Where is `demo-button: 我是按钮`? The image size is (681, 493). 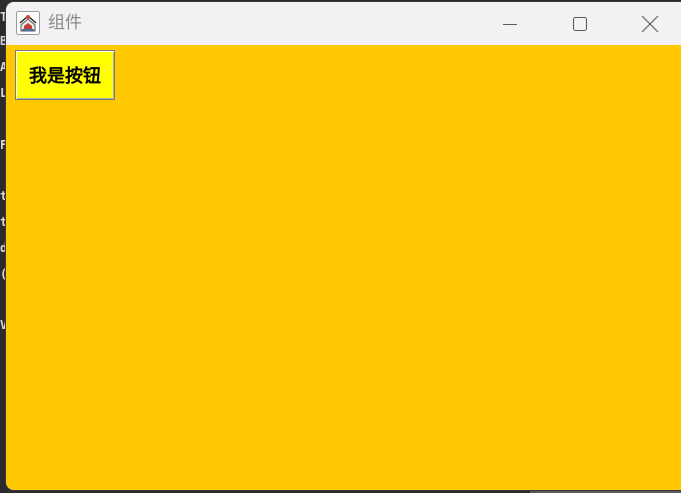 demo-button: 我是按钮 is located at coordinates (65, 75).